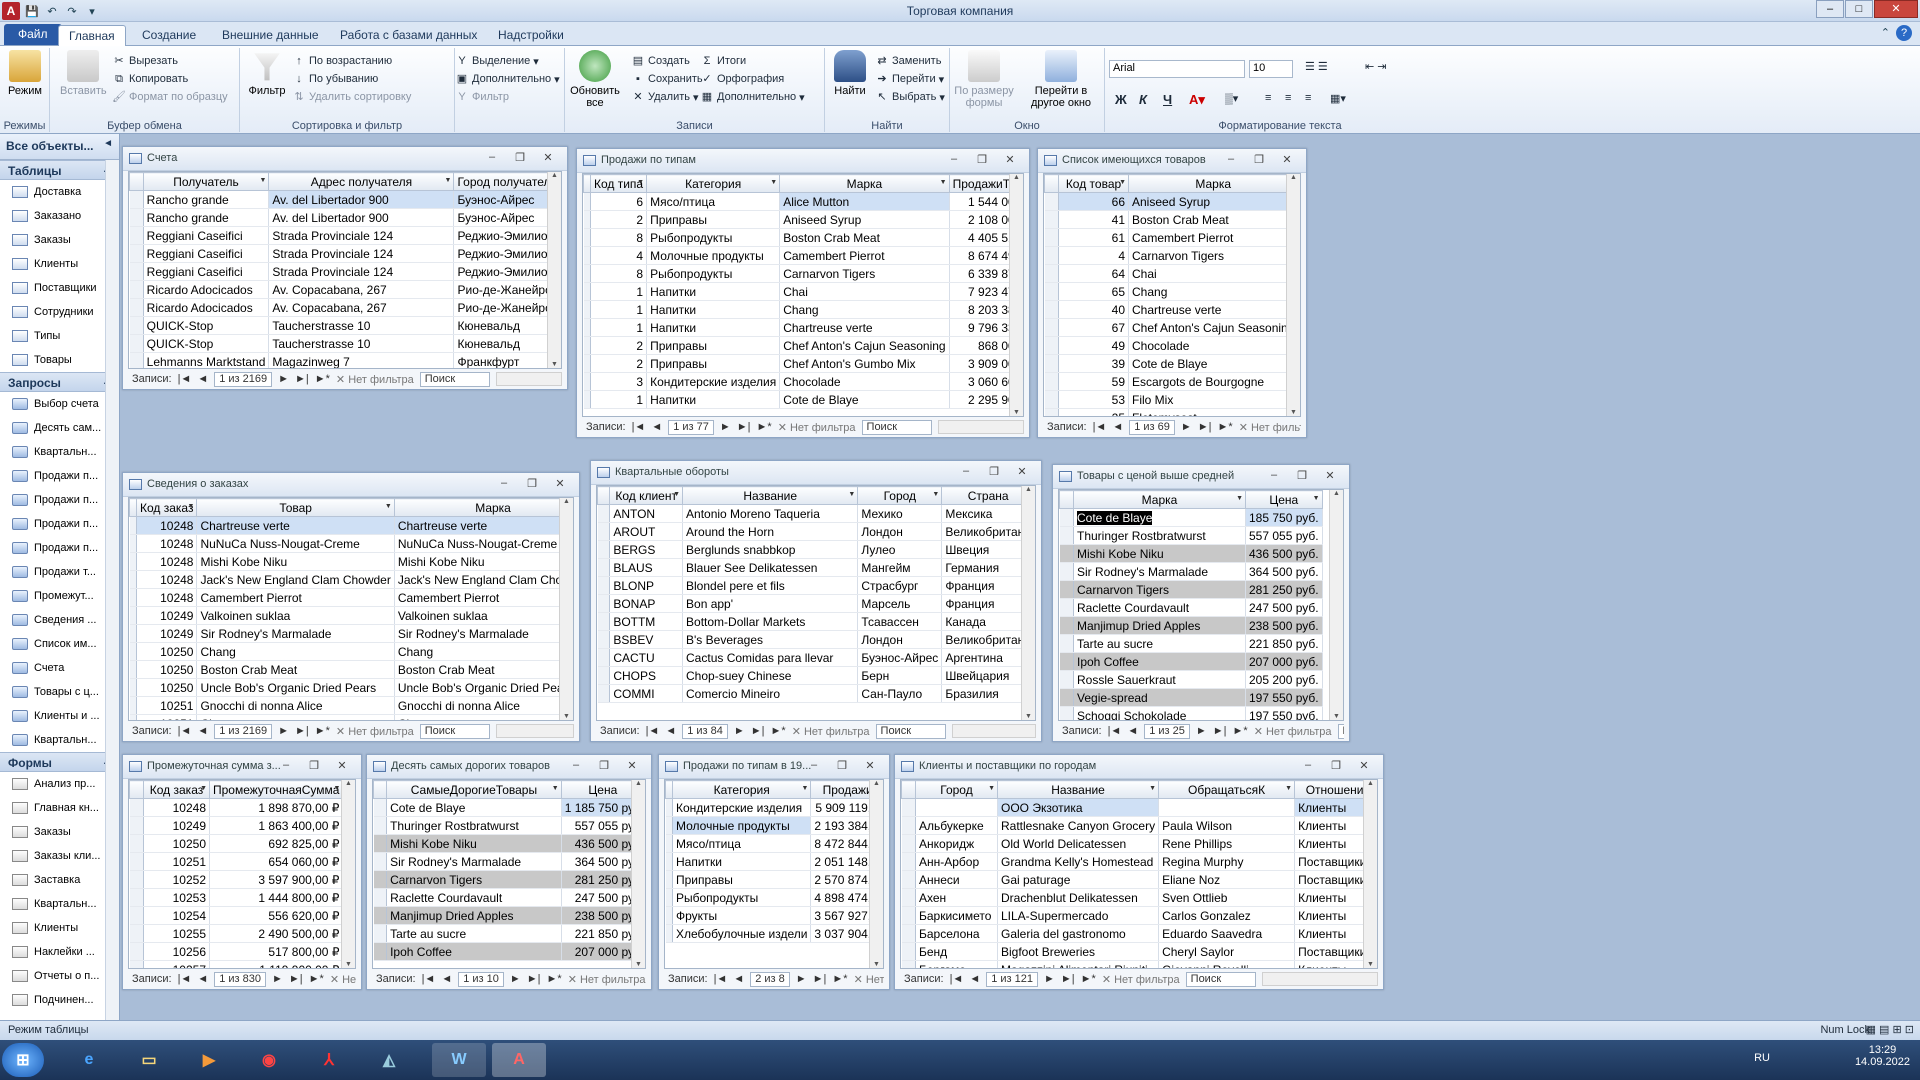 This screenshot has width=1920, height=1080. I want to click on table-cell: 238 500 руб., so click(1284, 625).